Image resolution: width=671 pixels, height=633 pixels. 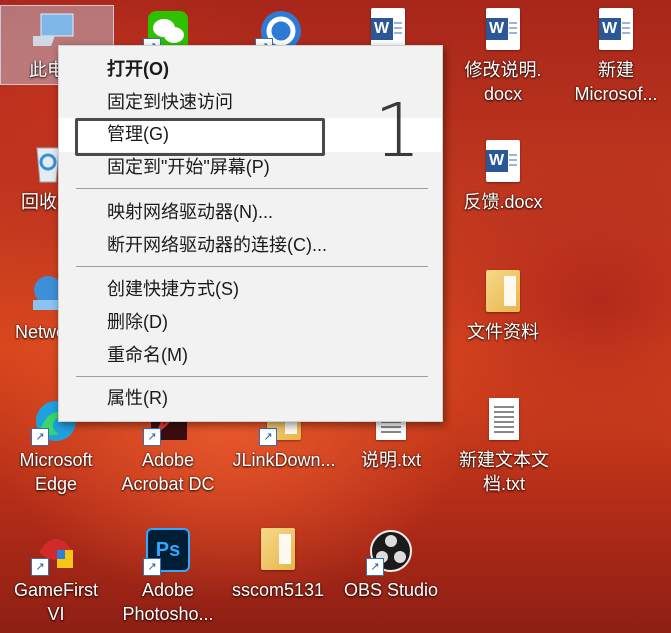 What do you see at coordinates (55, 590) in the screenshot?
I see `desktop-icon-label: GameFirst` at bounding box center [55, 590].